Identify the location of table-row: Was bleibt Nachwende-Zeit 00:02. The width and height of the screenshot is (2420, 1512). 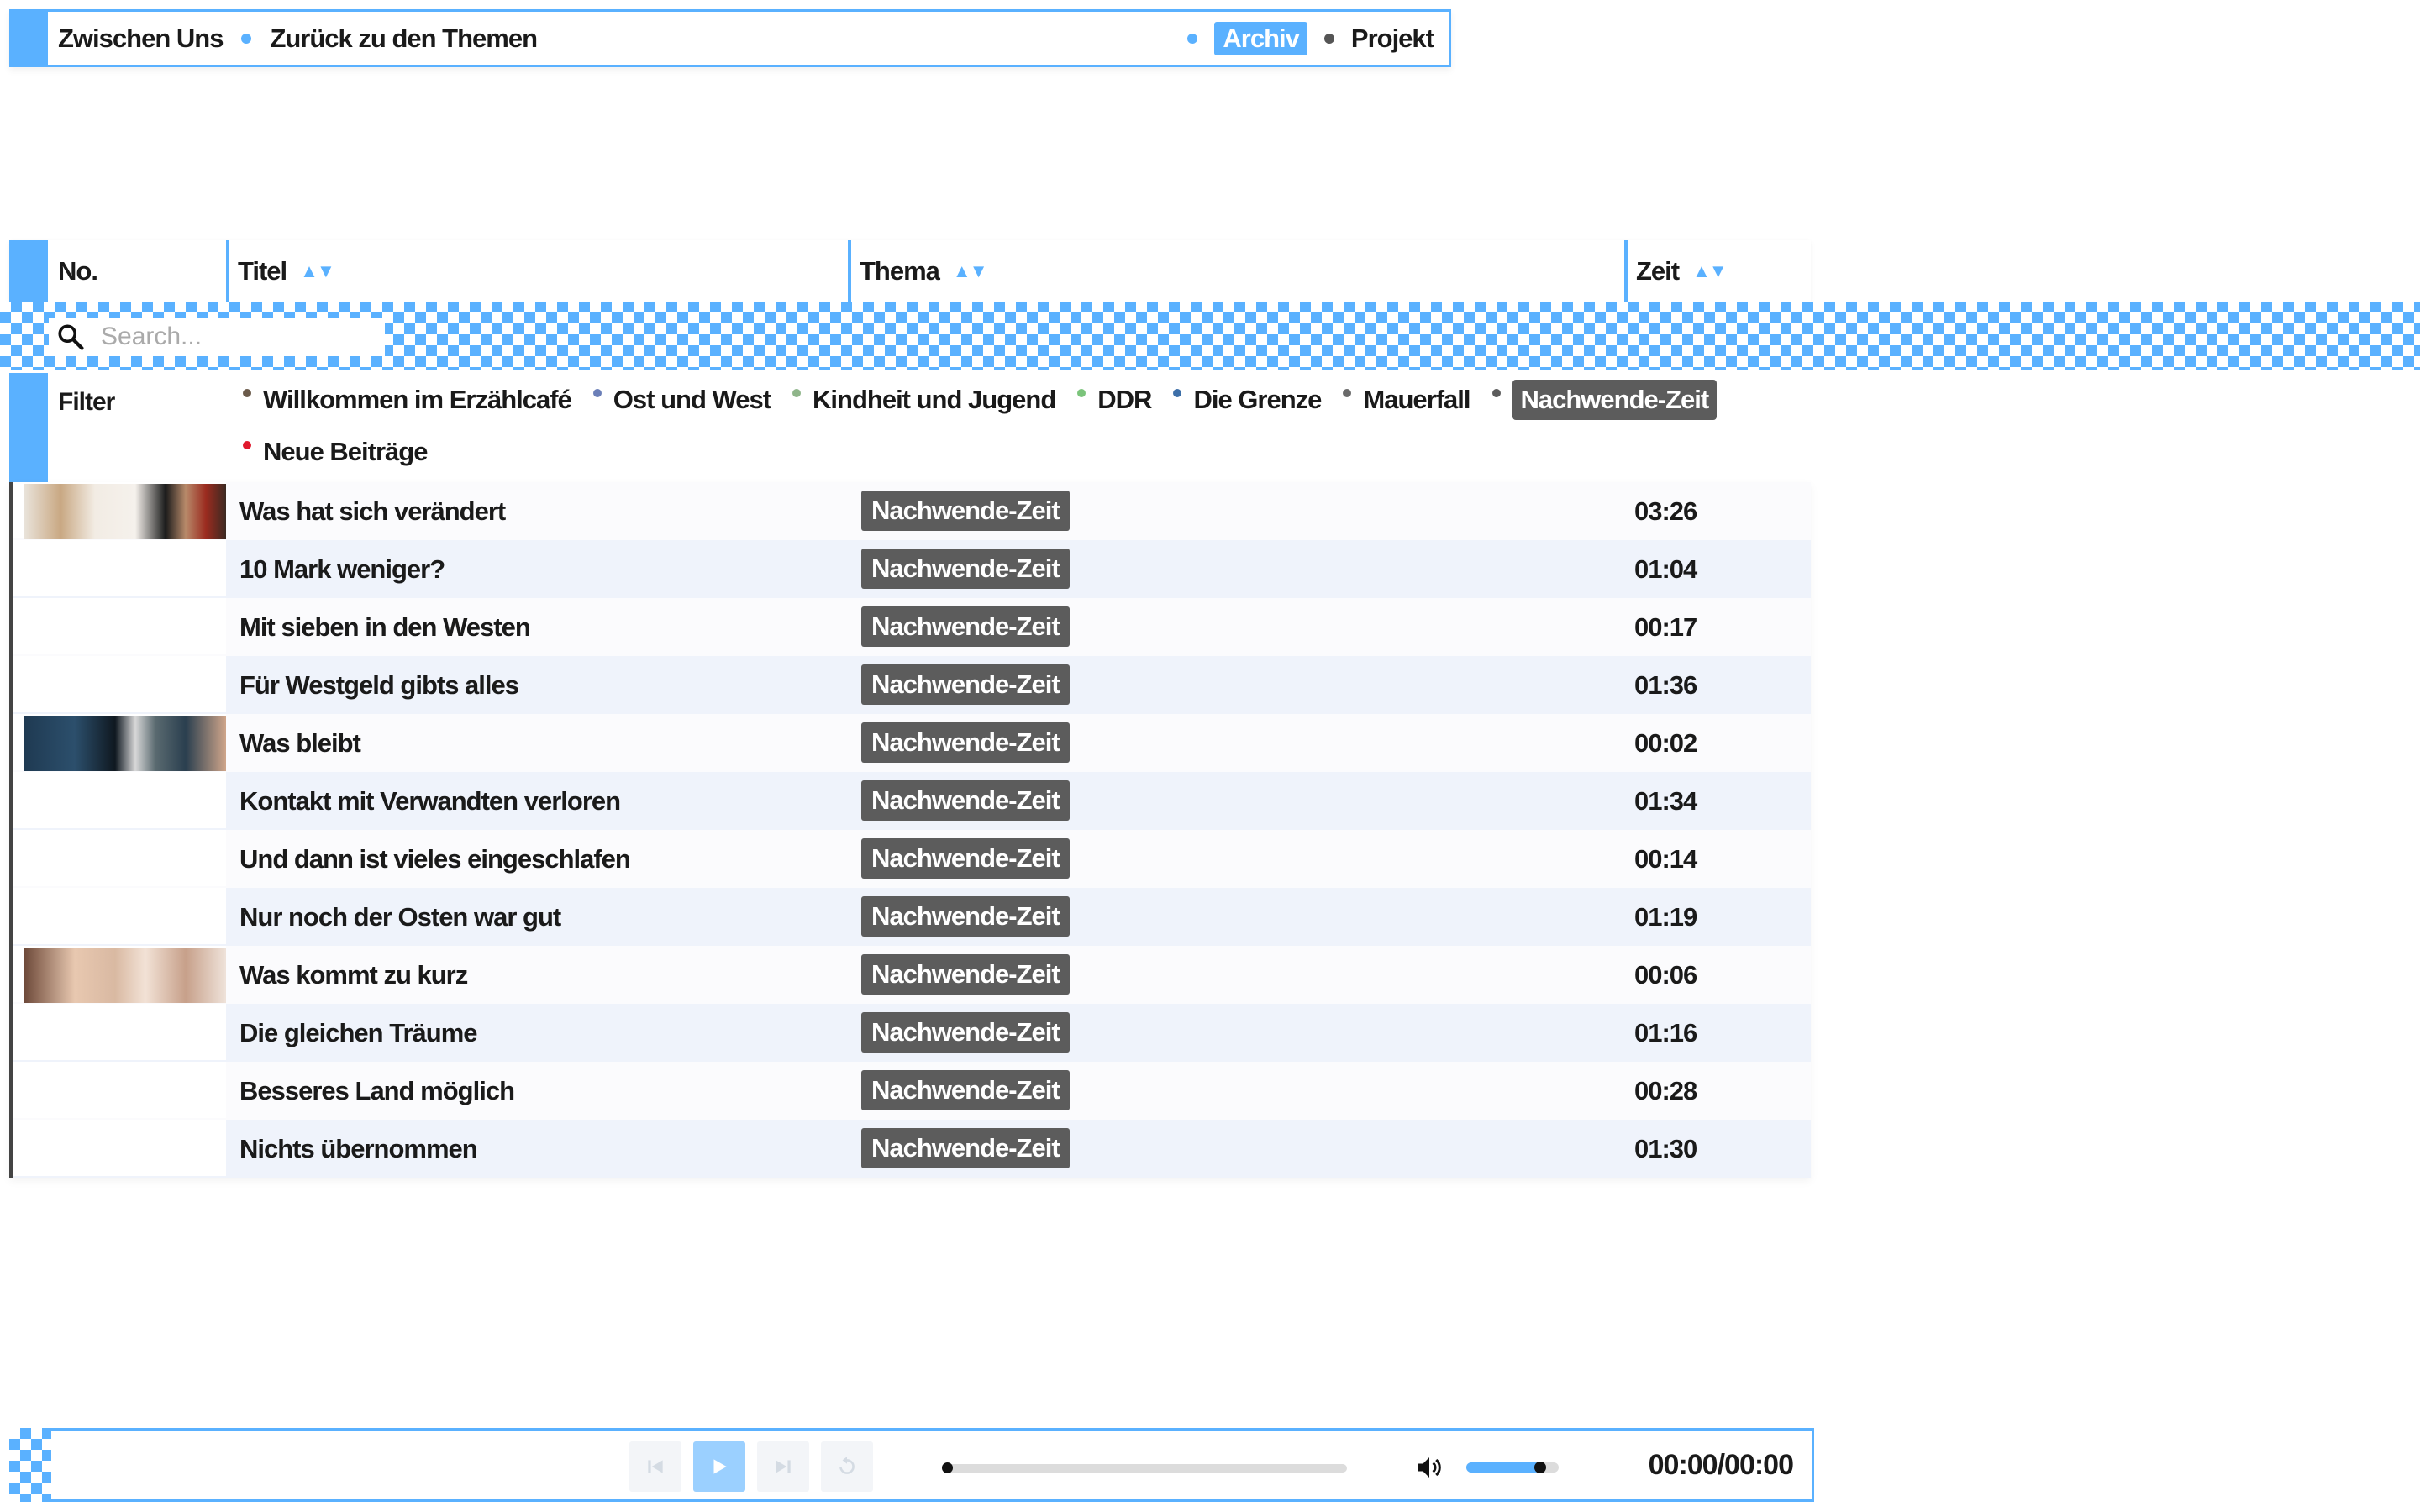
(910, 743).